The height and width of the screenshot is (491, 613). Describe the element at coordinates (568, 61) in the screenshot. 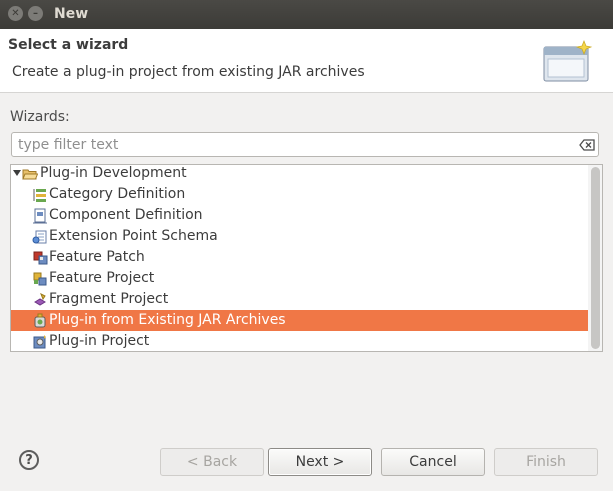

I see `new-wizard-banner-icon` at that location.